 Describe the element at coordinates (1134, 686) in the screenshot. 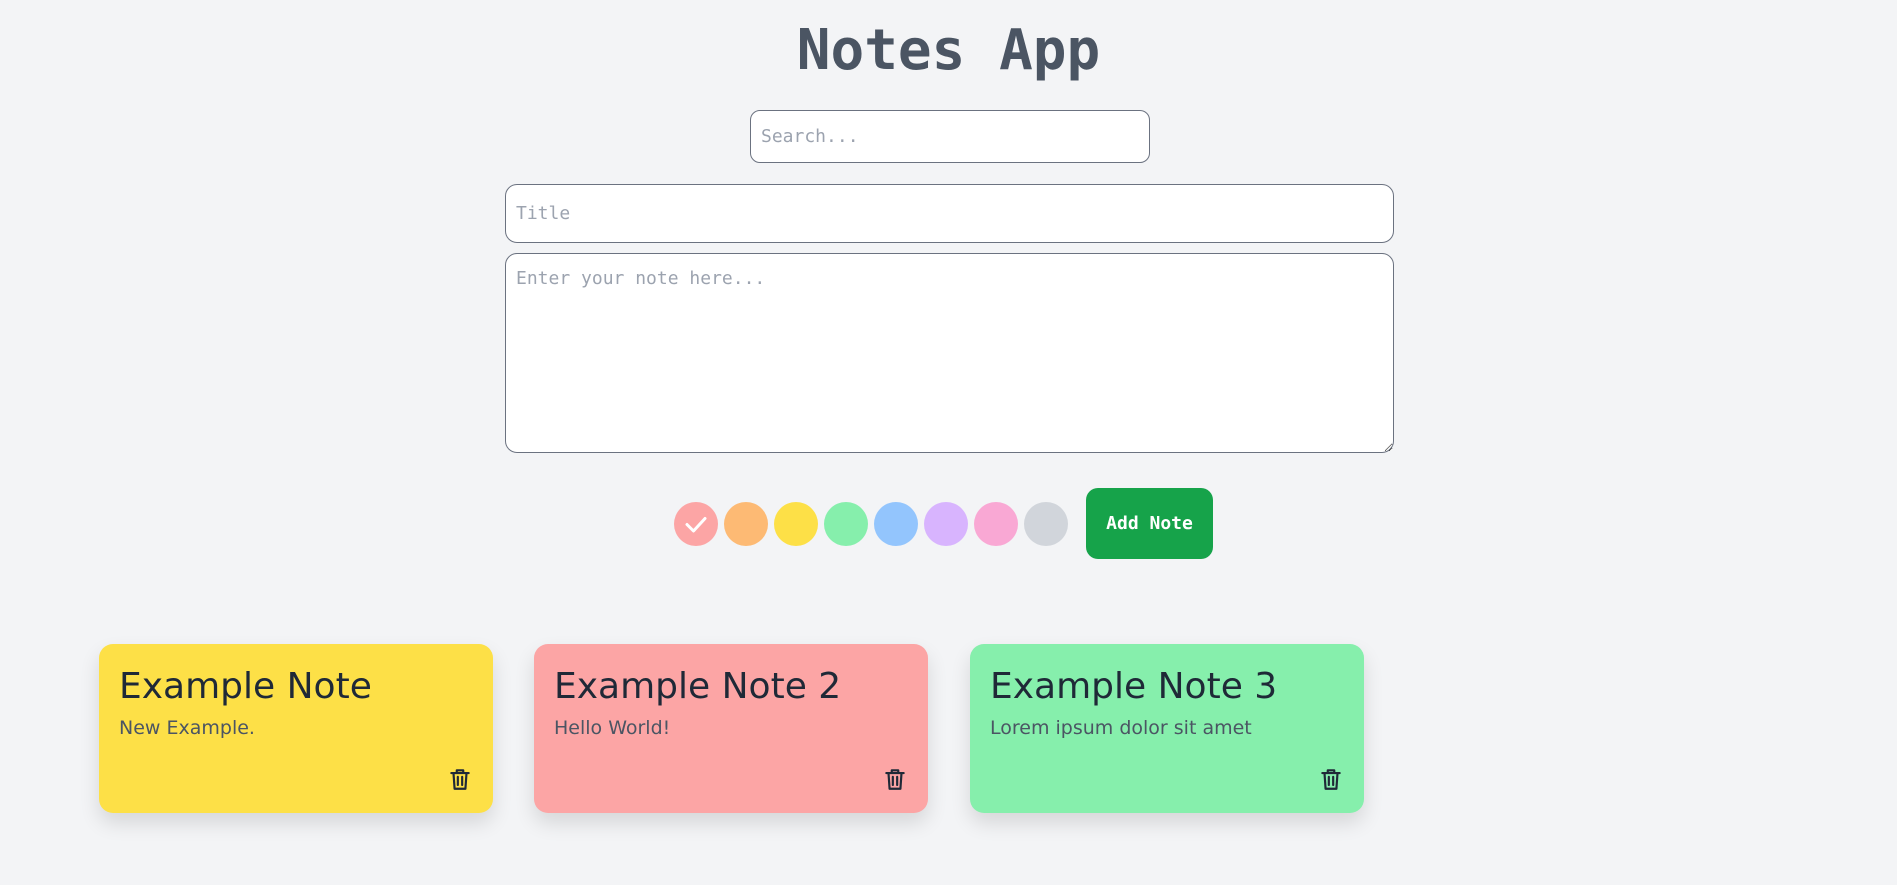

I see `note-title: Example Note 3` at that location.